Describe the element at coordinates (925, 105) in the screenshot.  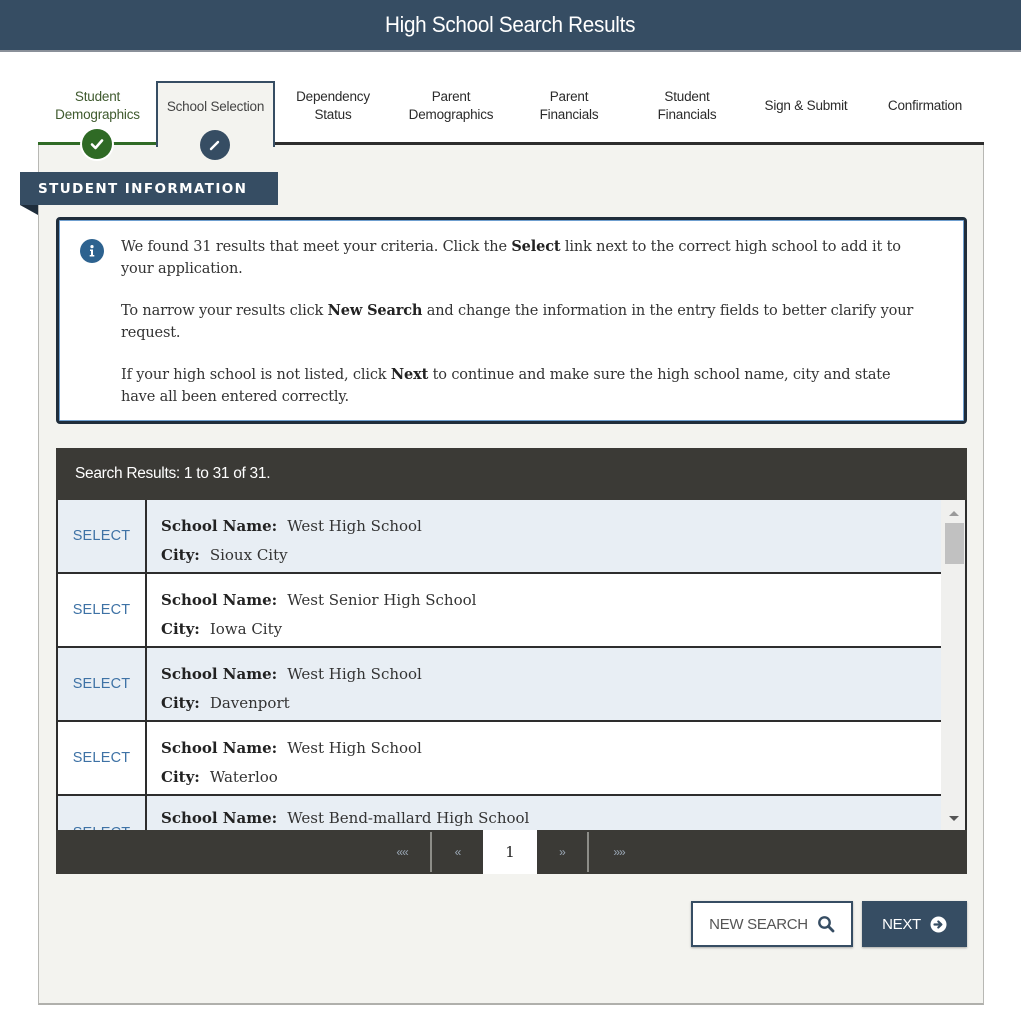
I see `step-label: Confirmation` at that location.